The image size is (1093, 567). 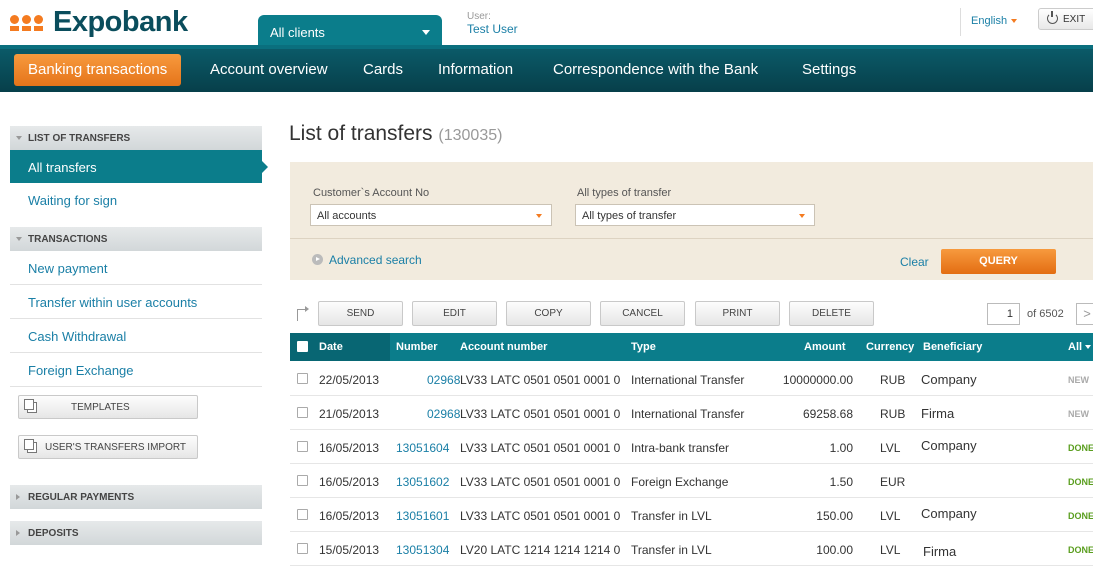 I want to click on type-select: All types of transfer, so click(x=695, y=215).